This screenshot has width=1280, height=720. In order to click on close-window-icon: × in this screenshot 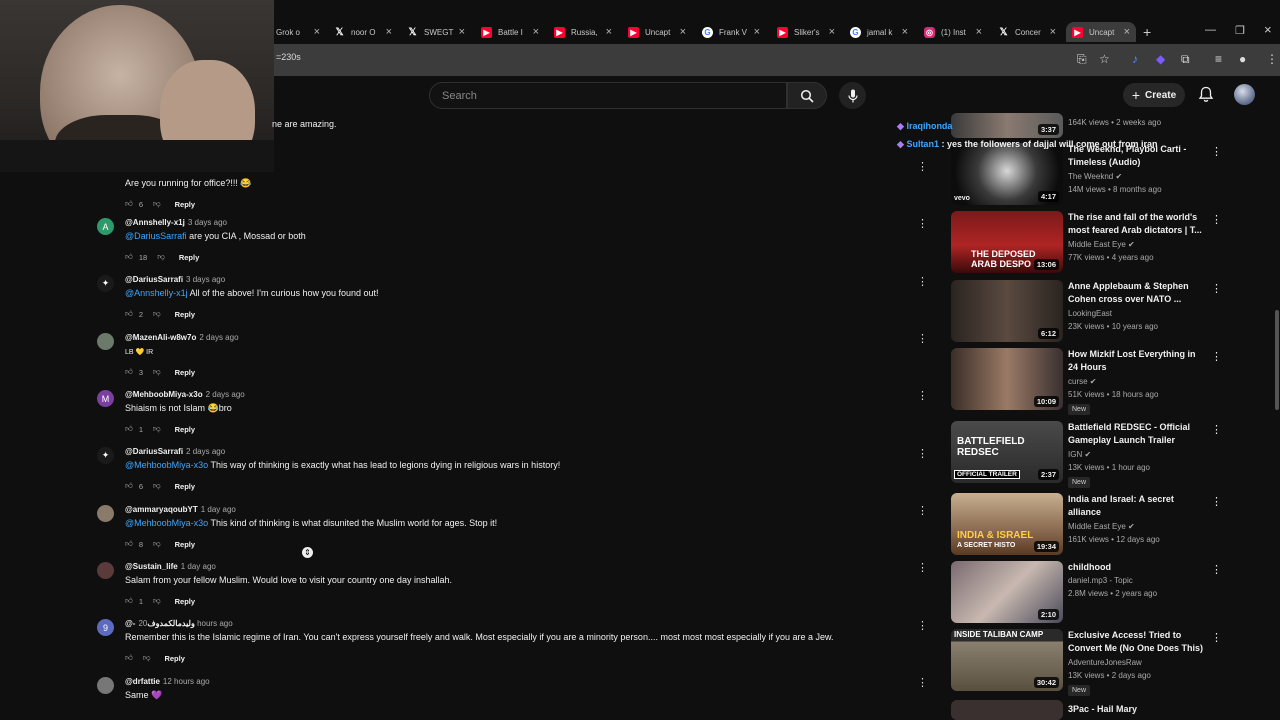, I will do `click(1268, 29)`.